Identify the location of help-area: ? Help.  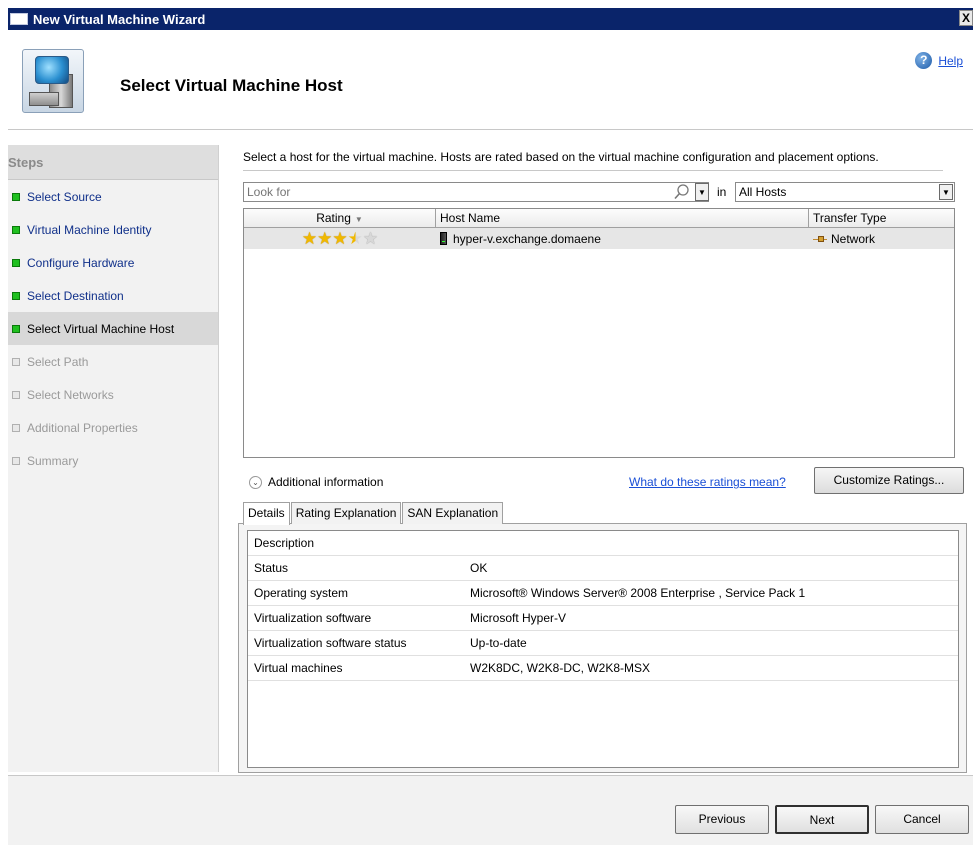
(939, 60).